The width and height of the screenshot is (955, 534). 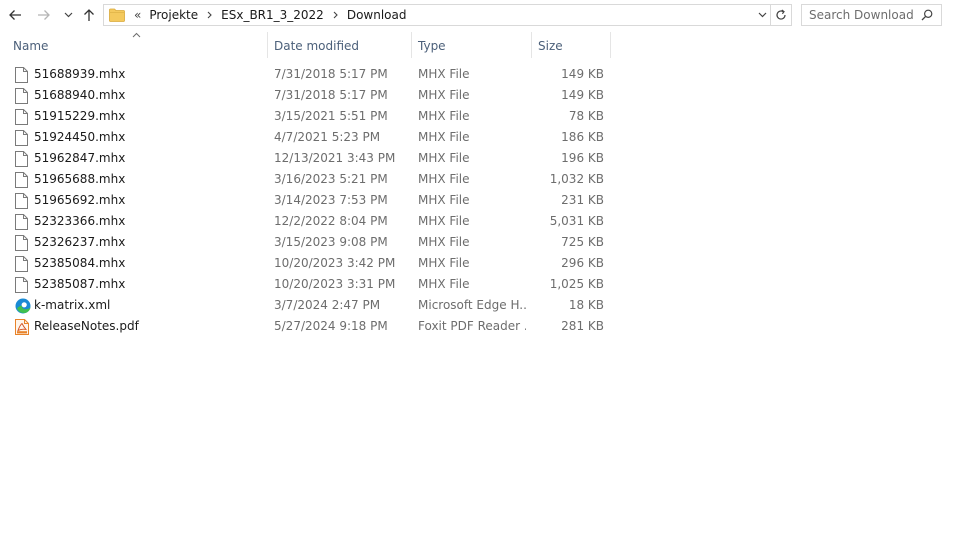 I want to click on file-size: 196 KB, so click(x=582, y=158).